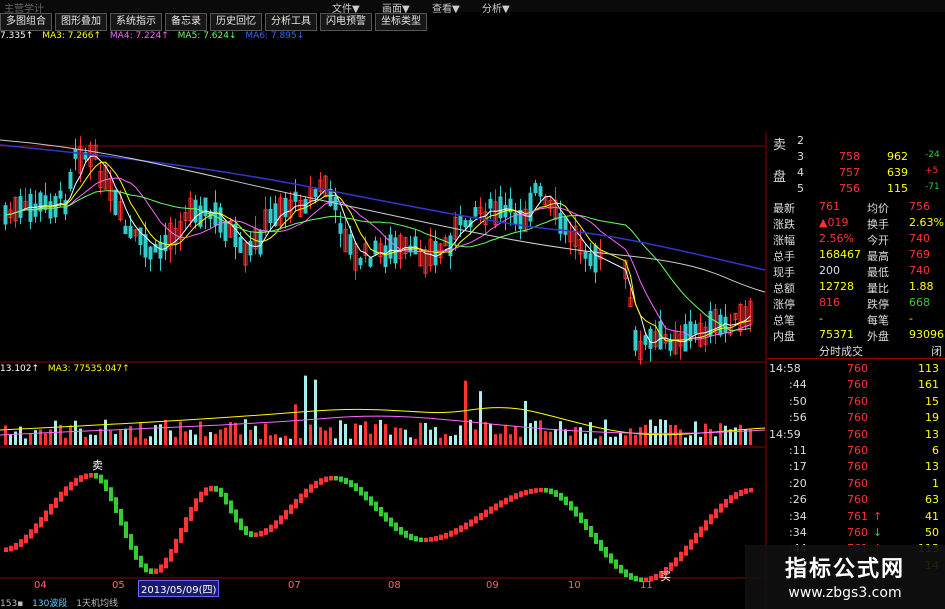  What do you see at coordinates (897, 156) in the screenshot?
I see `order-volume: 962` at bounding box center [897, 156].